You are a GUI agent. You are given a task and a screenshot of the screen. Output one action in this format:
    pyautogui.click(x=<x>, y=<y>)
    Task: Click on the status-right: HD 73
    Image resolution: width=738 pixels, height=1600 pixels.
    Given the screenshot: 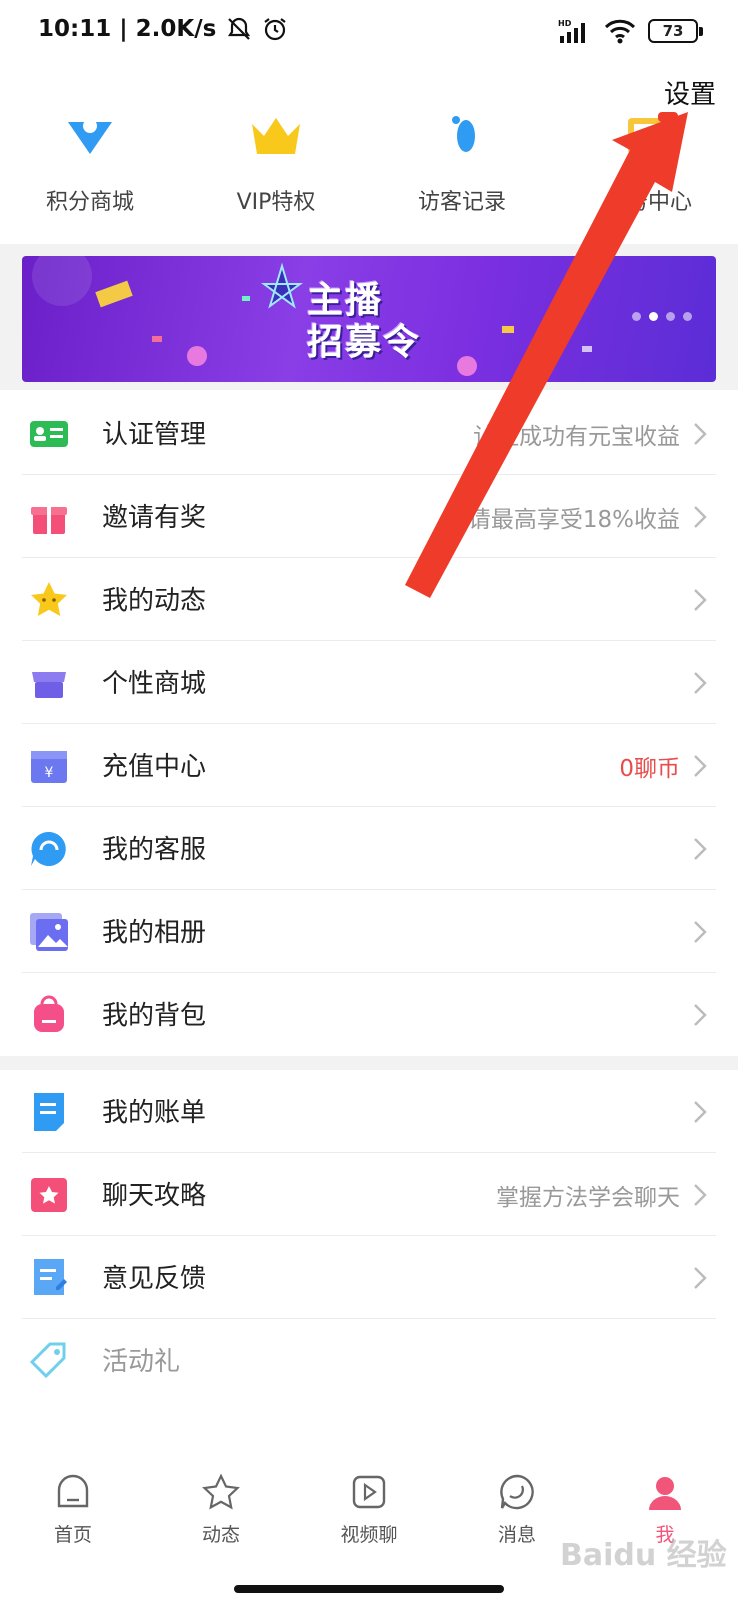 What is the action you would take?
    pyautogui.click(x=630, y=31)
    